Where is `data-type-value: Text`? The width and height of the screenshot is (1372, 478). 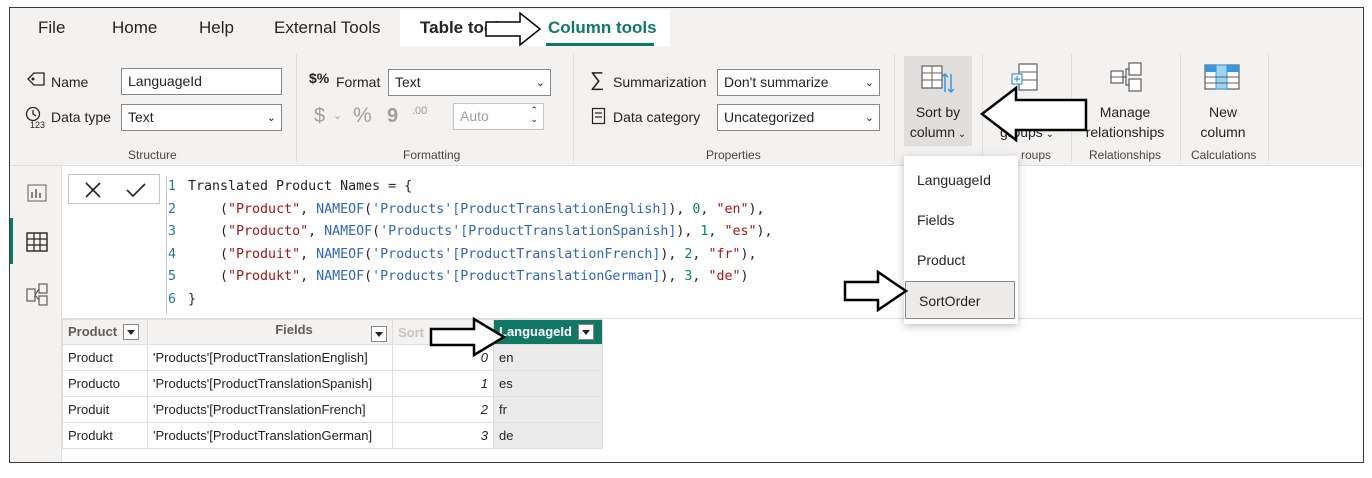
data-type-value: Text is located at coordinates (141, 117).